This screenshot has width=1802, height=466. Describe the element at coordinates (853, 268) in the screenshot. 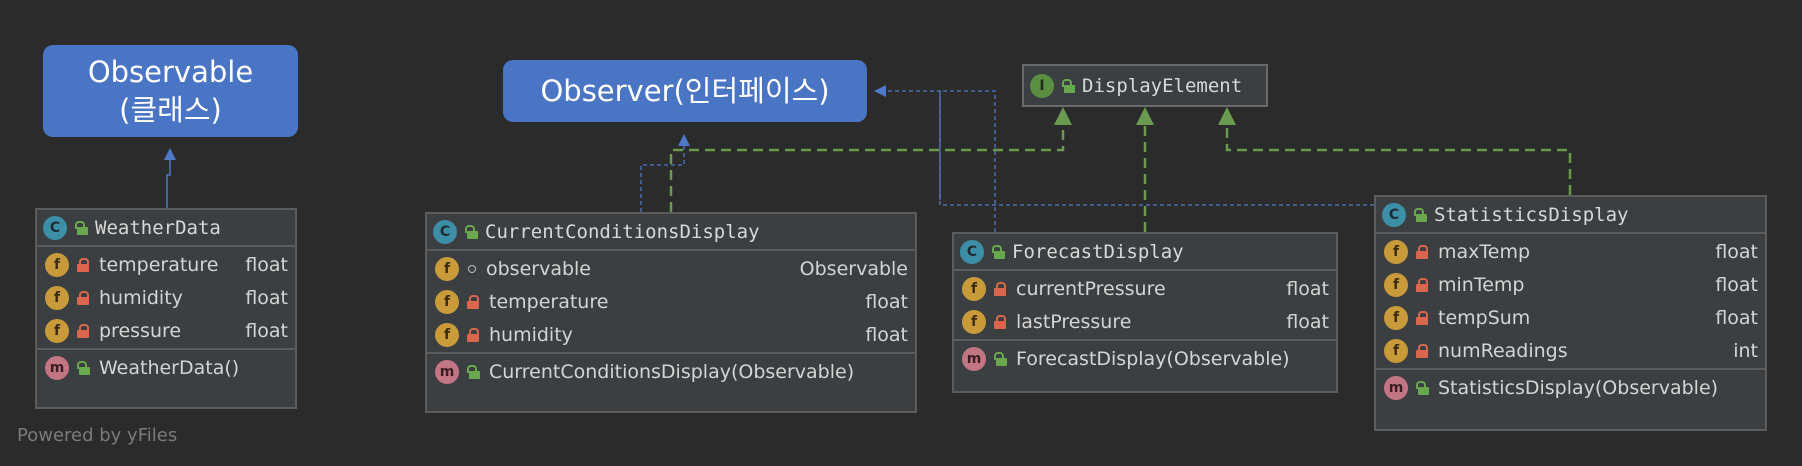

I see `field-type: Observable` at that location.